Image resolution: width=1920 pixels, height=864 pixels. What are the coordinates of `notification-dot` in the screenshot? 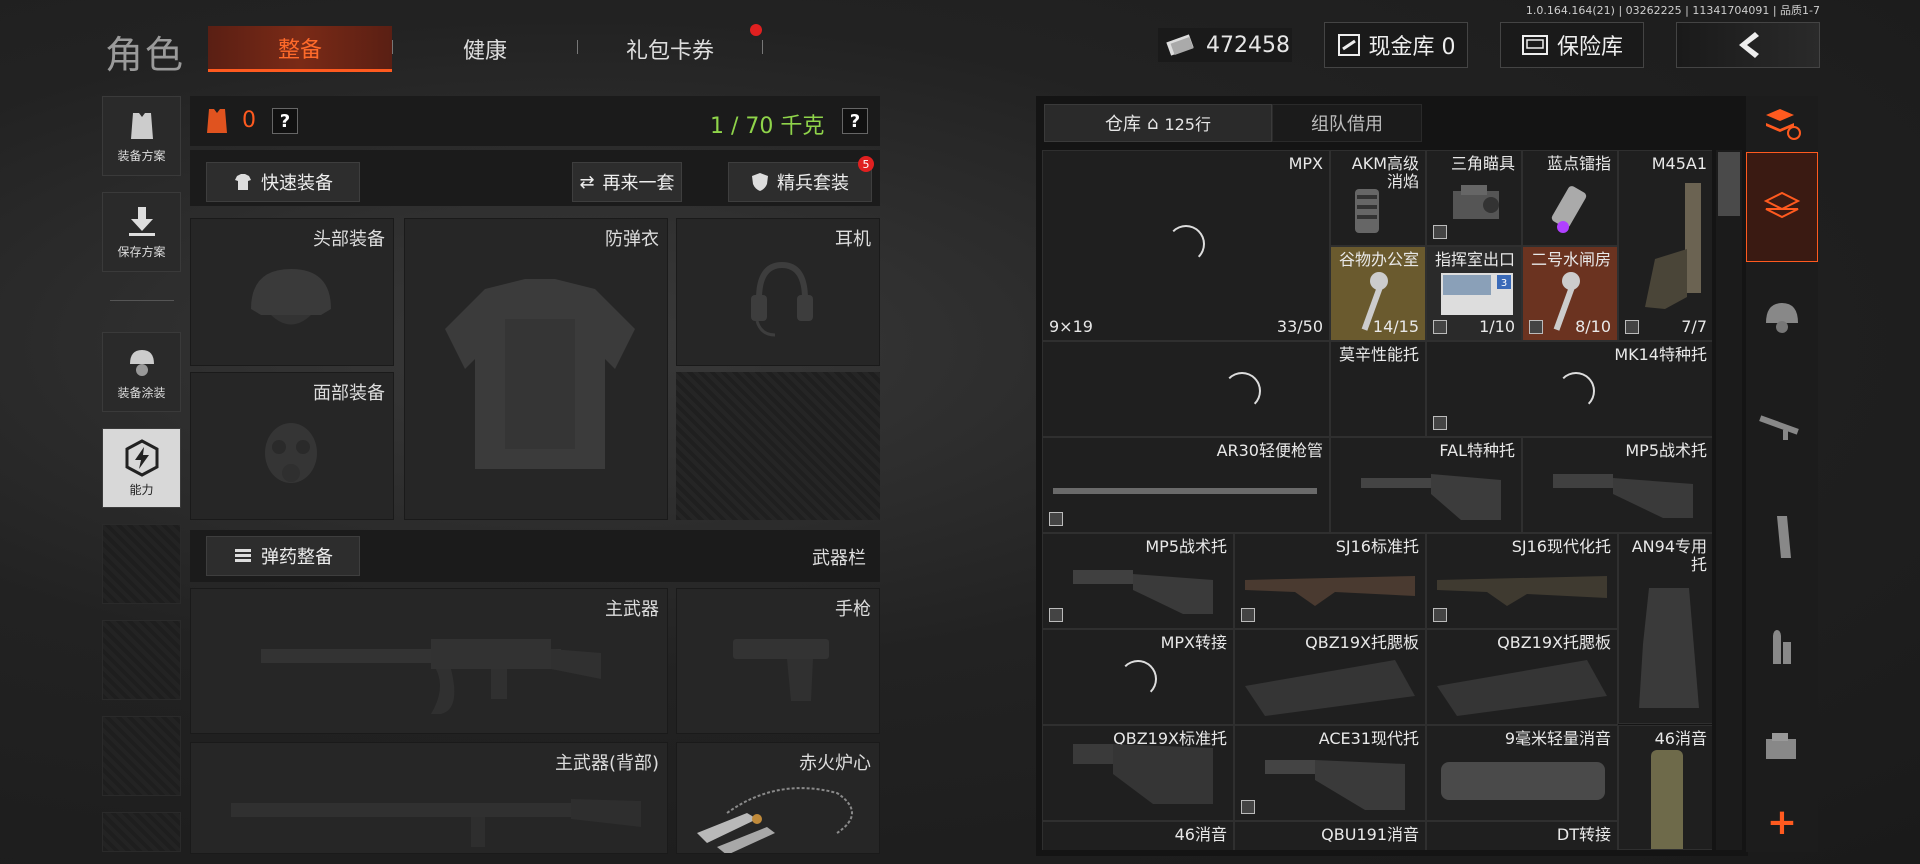 It's located at (756, 30).